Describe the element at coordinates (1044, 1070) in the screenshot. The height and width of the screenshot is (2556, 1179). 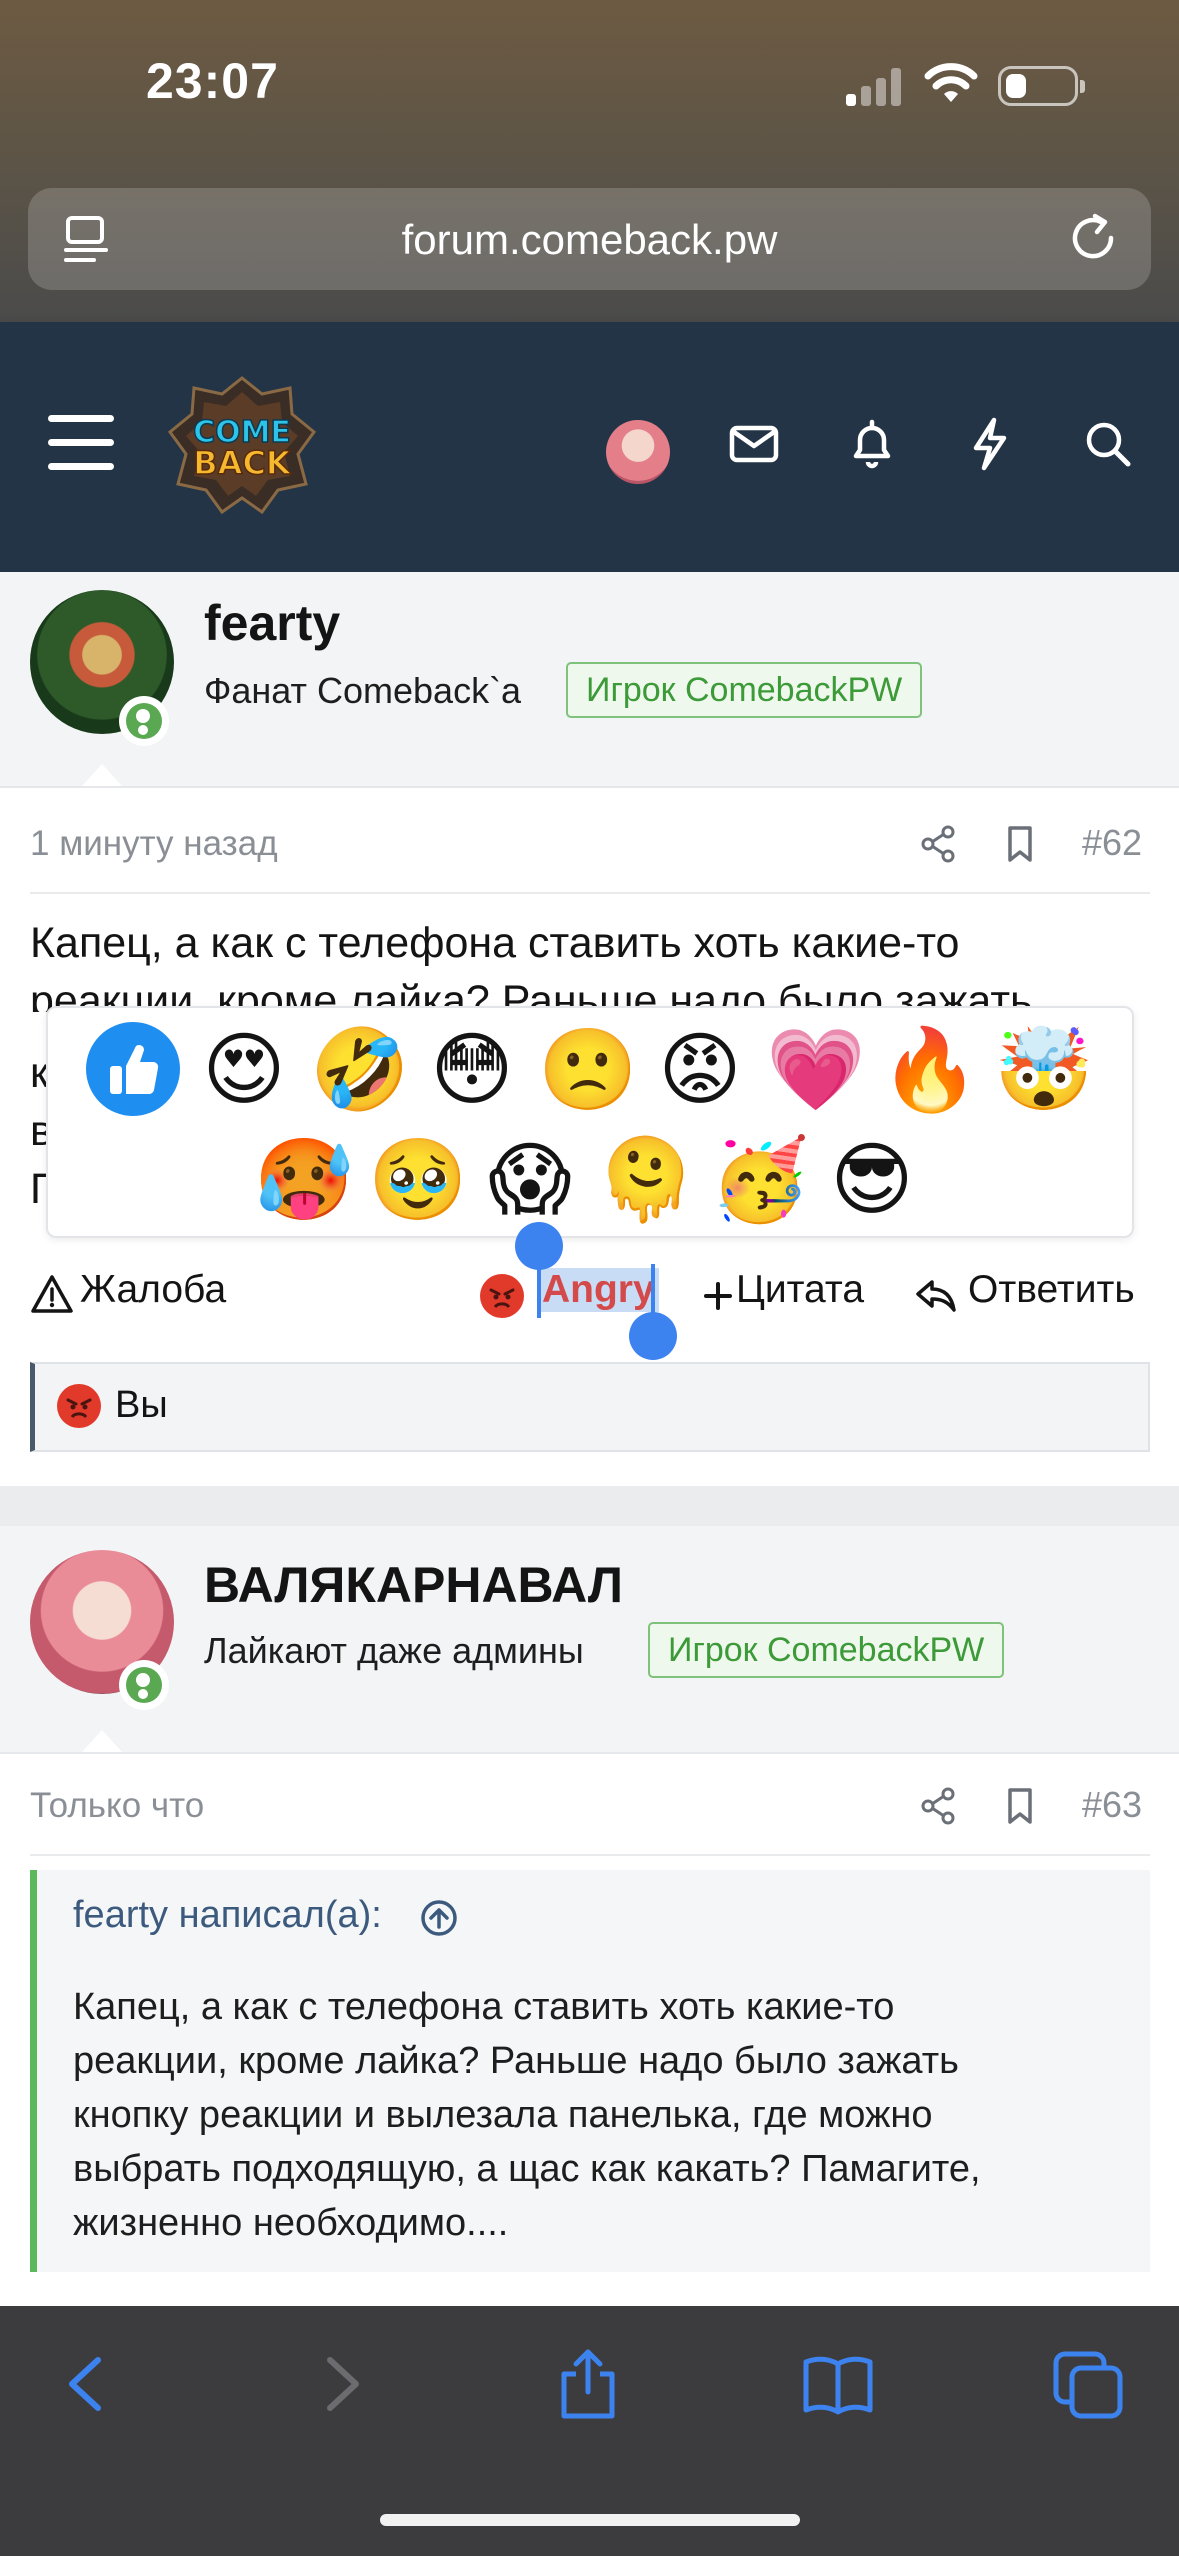
I see `reaction-mind-blown: 🤯` at that location.